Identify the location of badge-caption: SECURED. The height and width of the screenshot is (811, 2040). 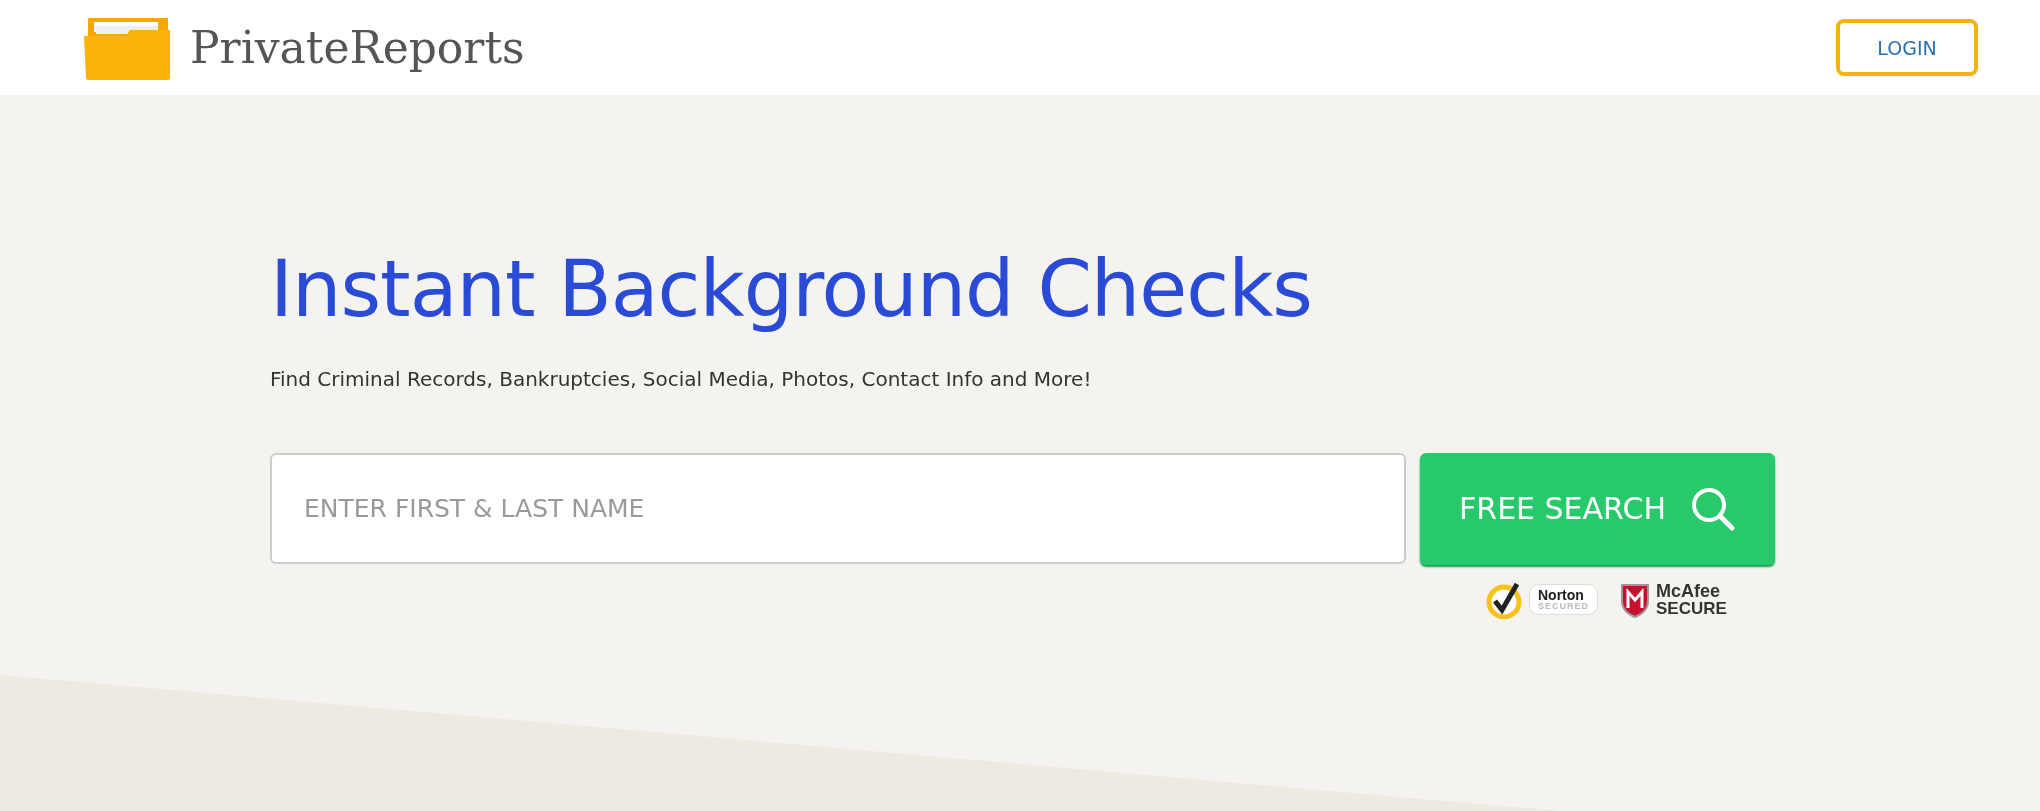
(1563, 607).